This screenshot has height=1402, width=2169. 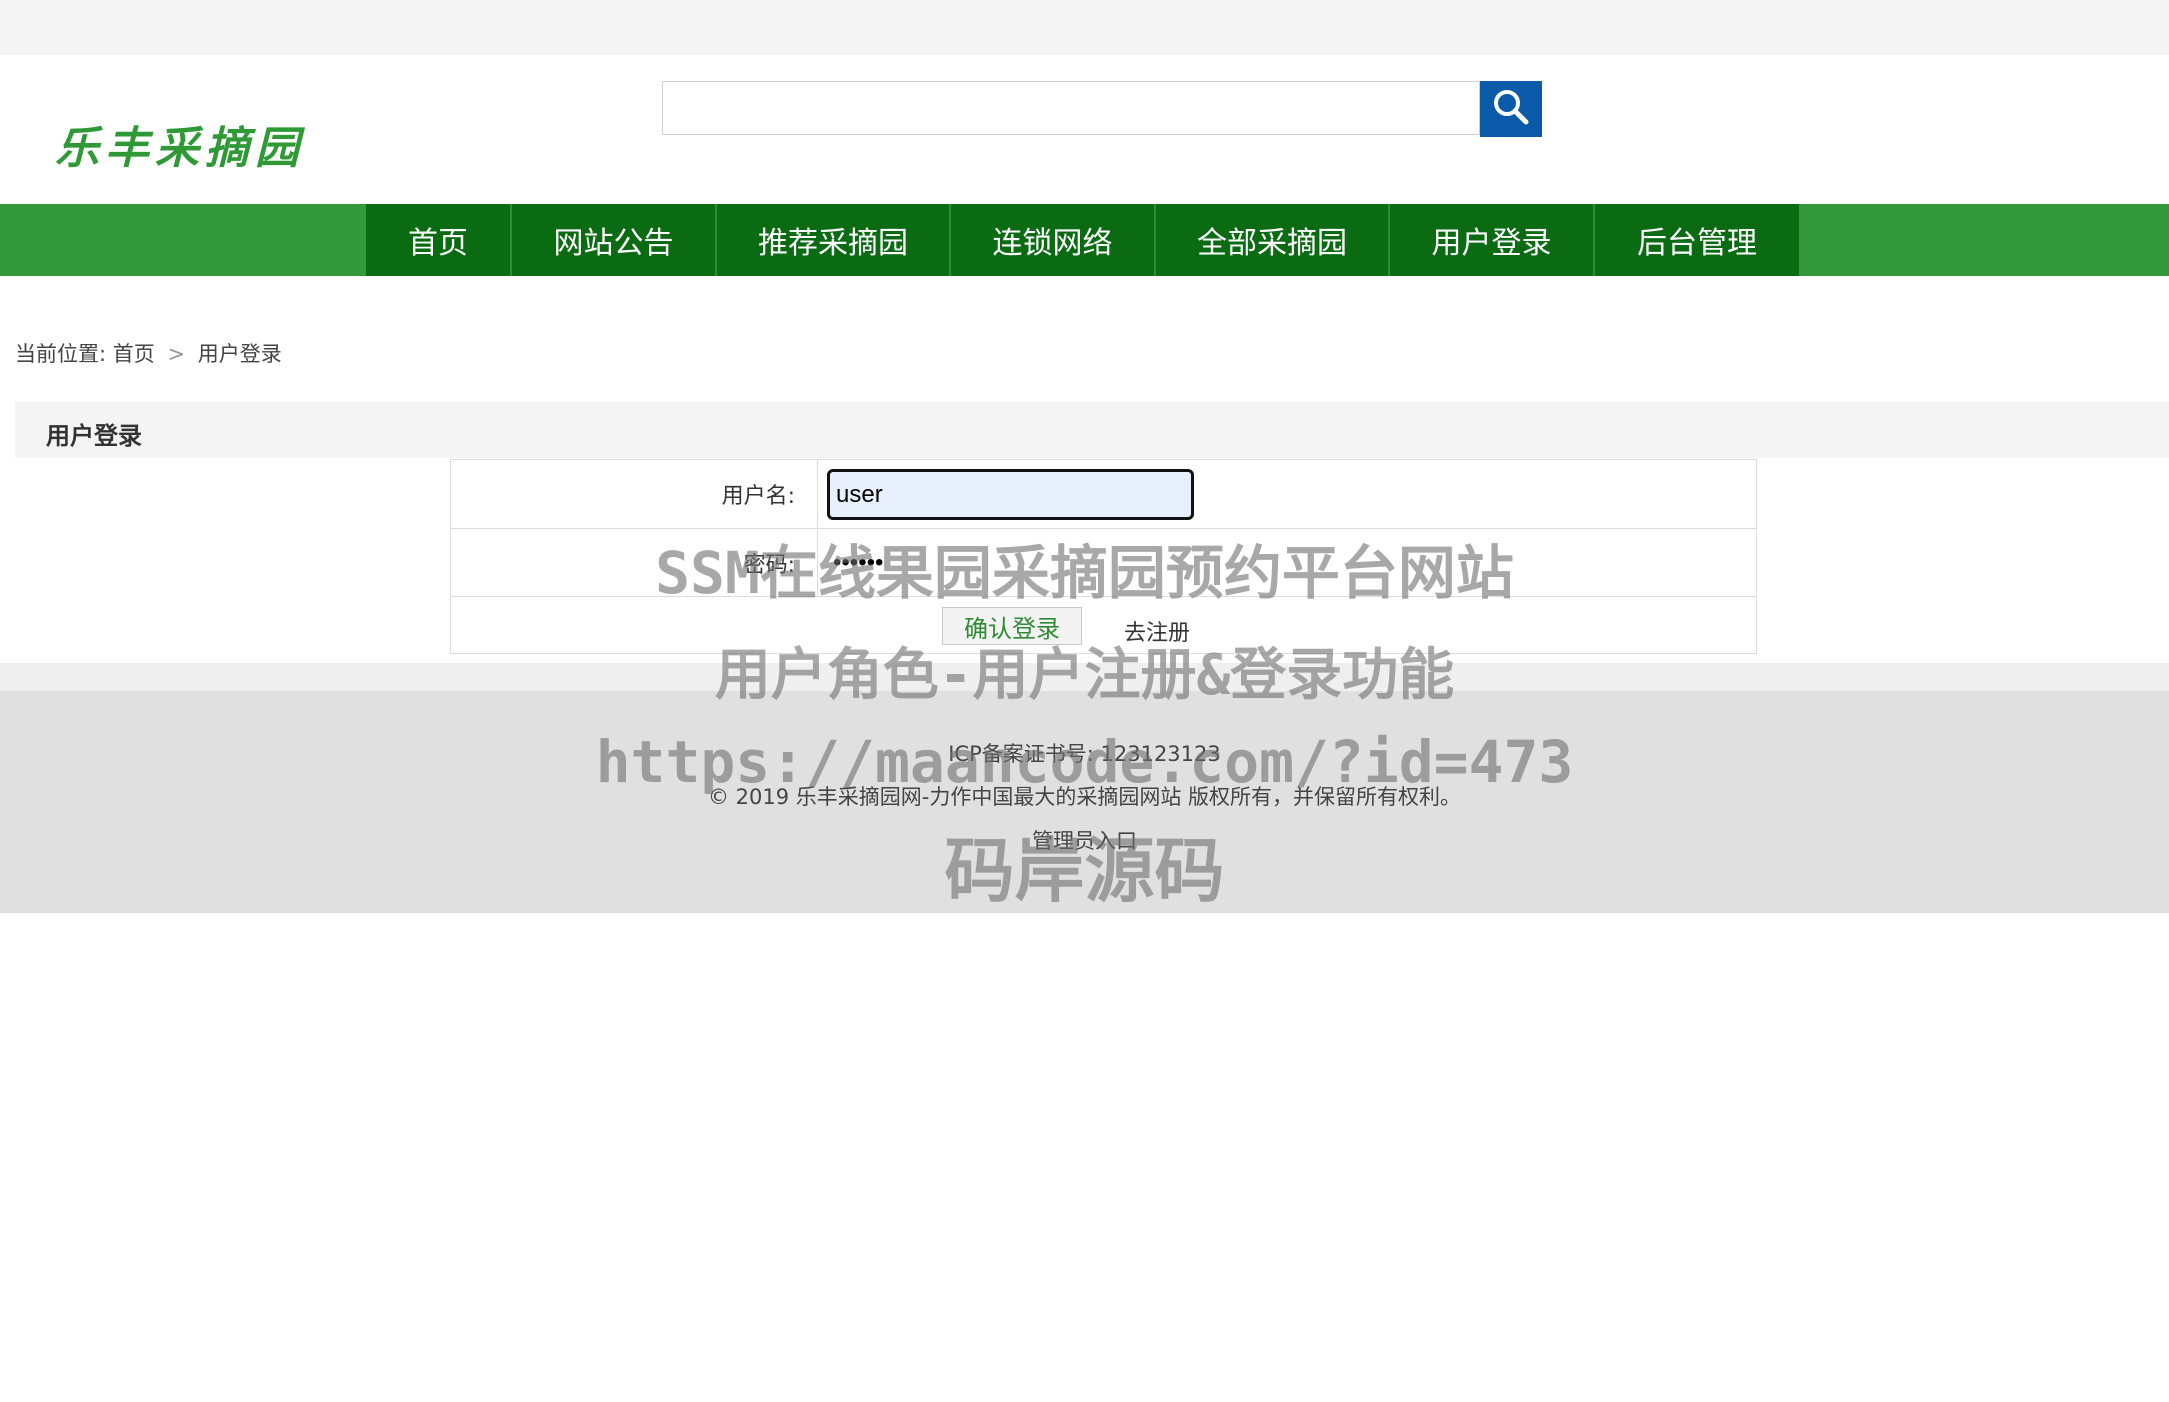 I want to click on copyright-text: © 2019 乐丰采摘园网-力作中国最大的采摘园网站 版权所有，并保留所有权利。, so click(x=1084, y=797).